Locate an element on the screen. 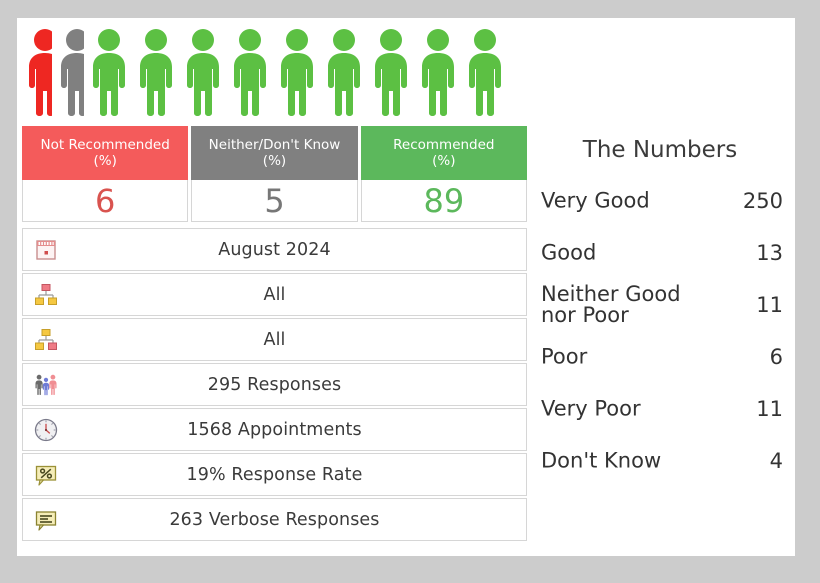  info-row-label: 1568 Appointments is located at coordinates (274, 429).